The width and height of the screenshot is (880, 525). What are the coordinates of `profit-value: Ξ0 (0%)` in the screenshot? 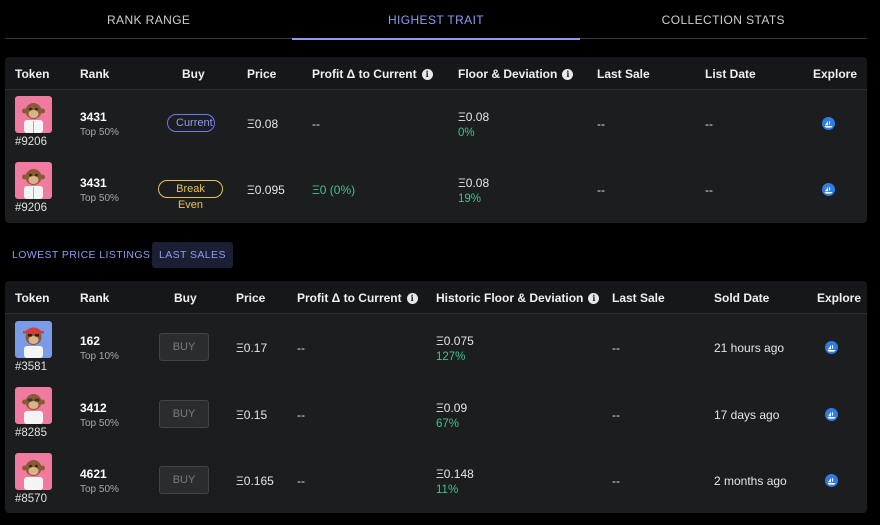 It's located at (334, 190).